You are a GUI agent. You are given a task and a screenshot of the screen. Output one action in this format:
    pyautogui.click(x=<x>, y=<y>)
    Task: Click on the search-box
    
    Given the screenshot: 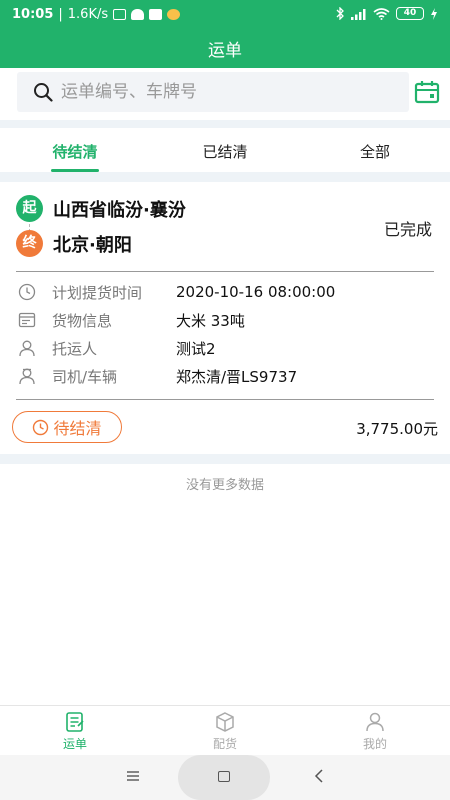 What is the action you would take?
    pyautogui.click(x=213, y=92)
    